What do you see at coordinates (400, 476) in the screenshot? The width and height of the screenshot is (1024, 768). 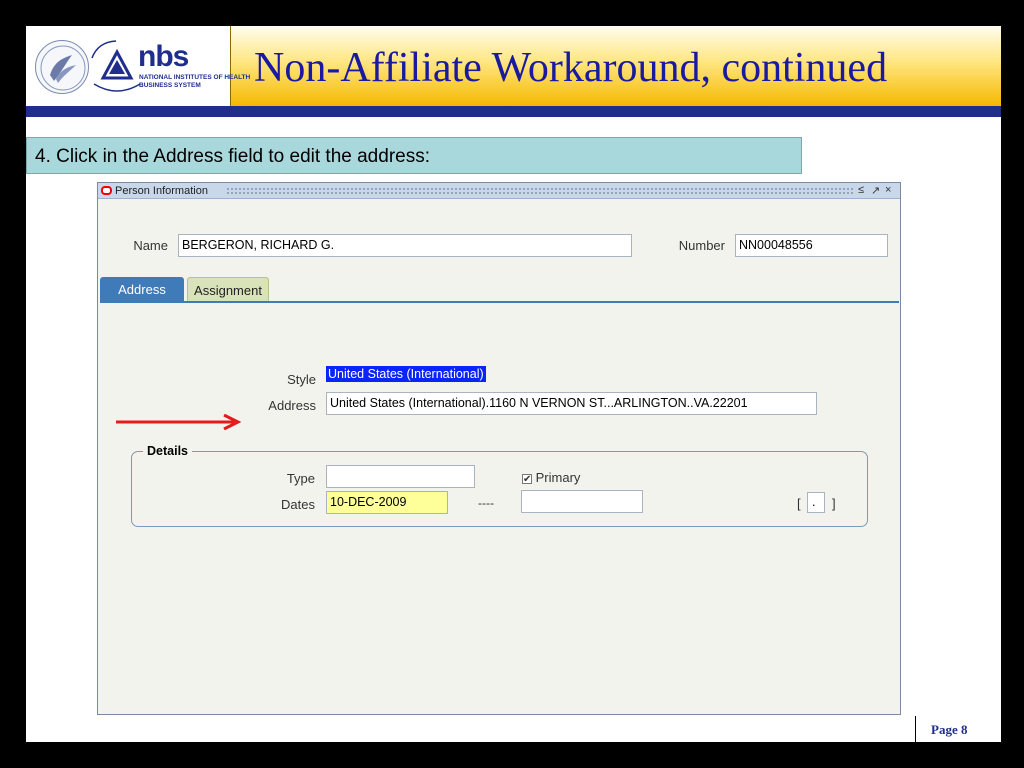 I see `type-field` at bounding box center [400, 476].